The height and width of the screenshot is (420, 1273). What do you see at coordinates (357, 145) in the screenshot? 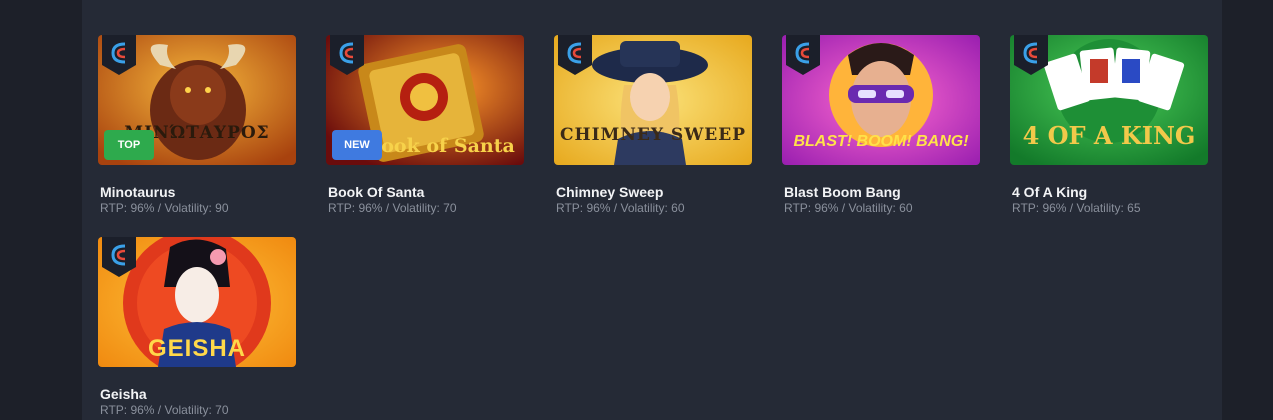
I see `new-badge: NEW` at bounding box center [357, 145].